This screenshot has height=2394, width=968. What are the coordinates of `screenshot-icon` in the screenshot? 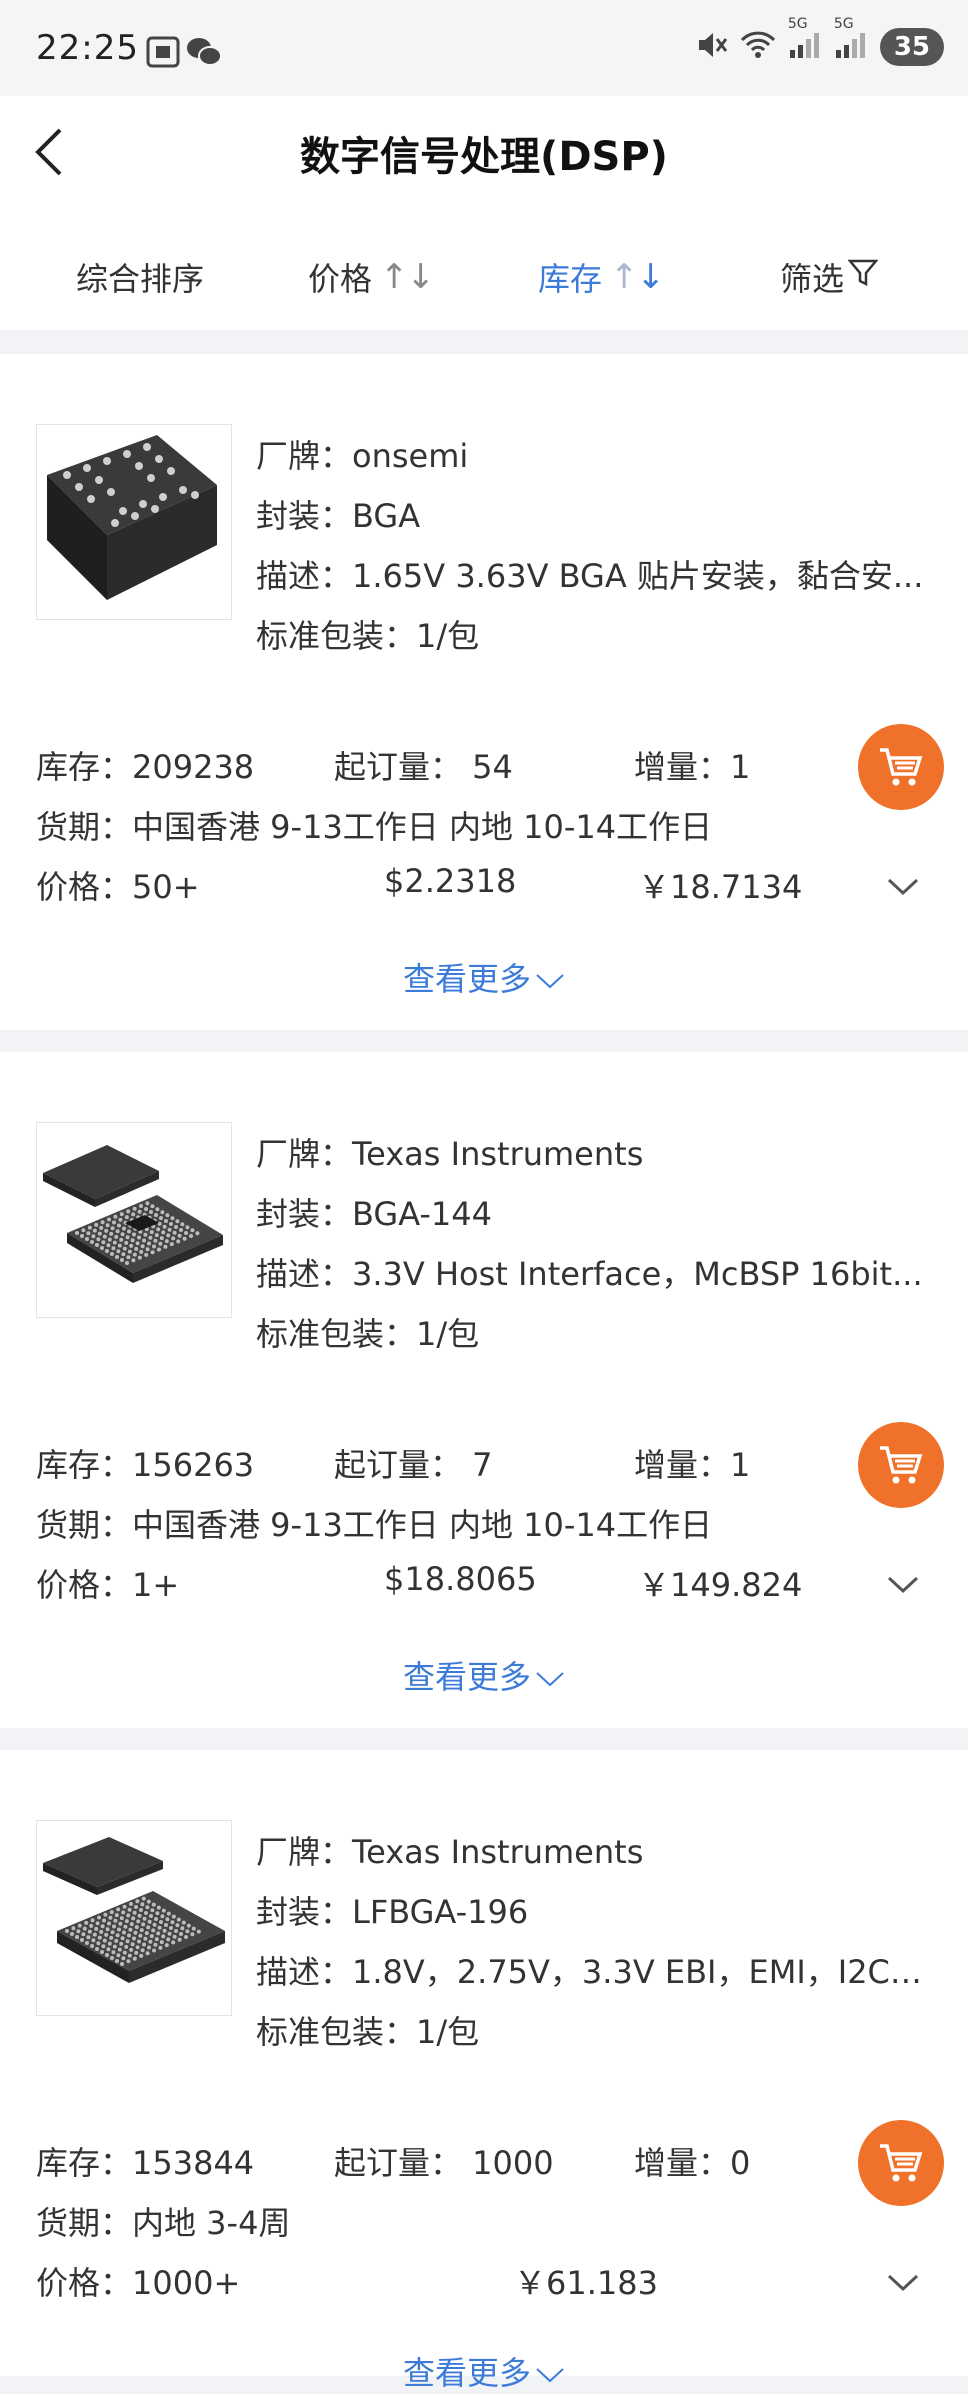 It's located at (163, 54).